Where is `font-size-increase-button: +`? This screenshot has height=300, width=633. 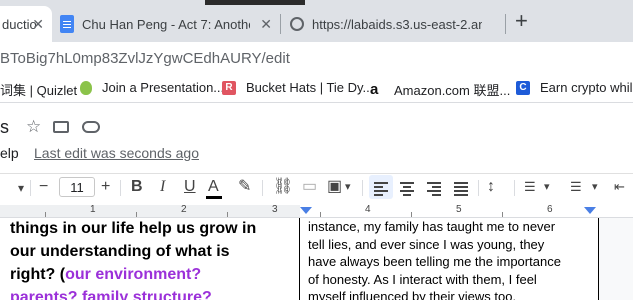 font-size-increase-button: + is located at coordinates (105, 187).